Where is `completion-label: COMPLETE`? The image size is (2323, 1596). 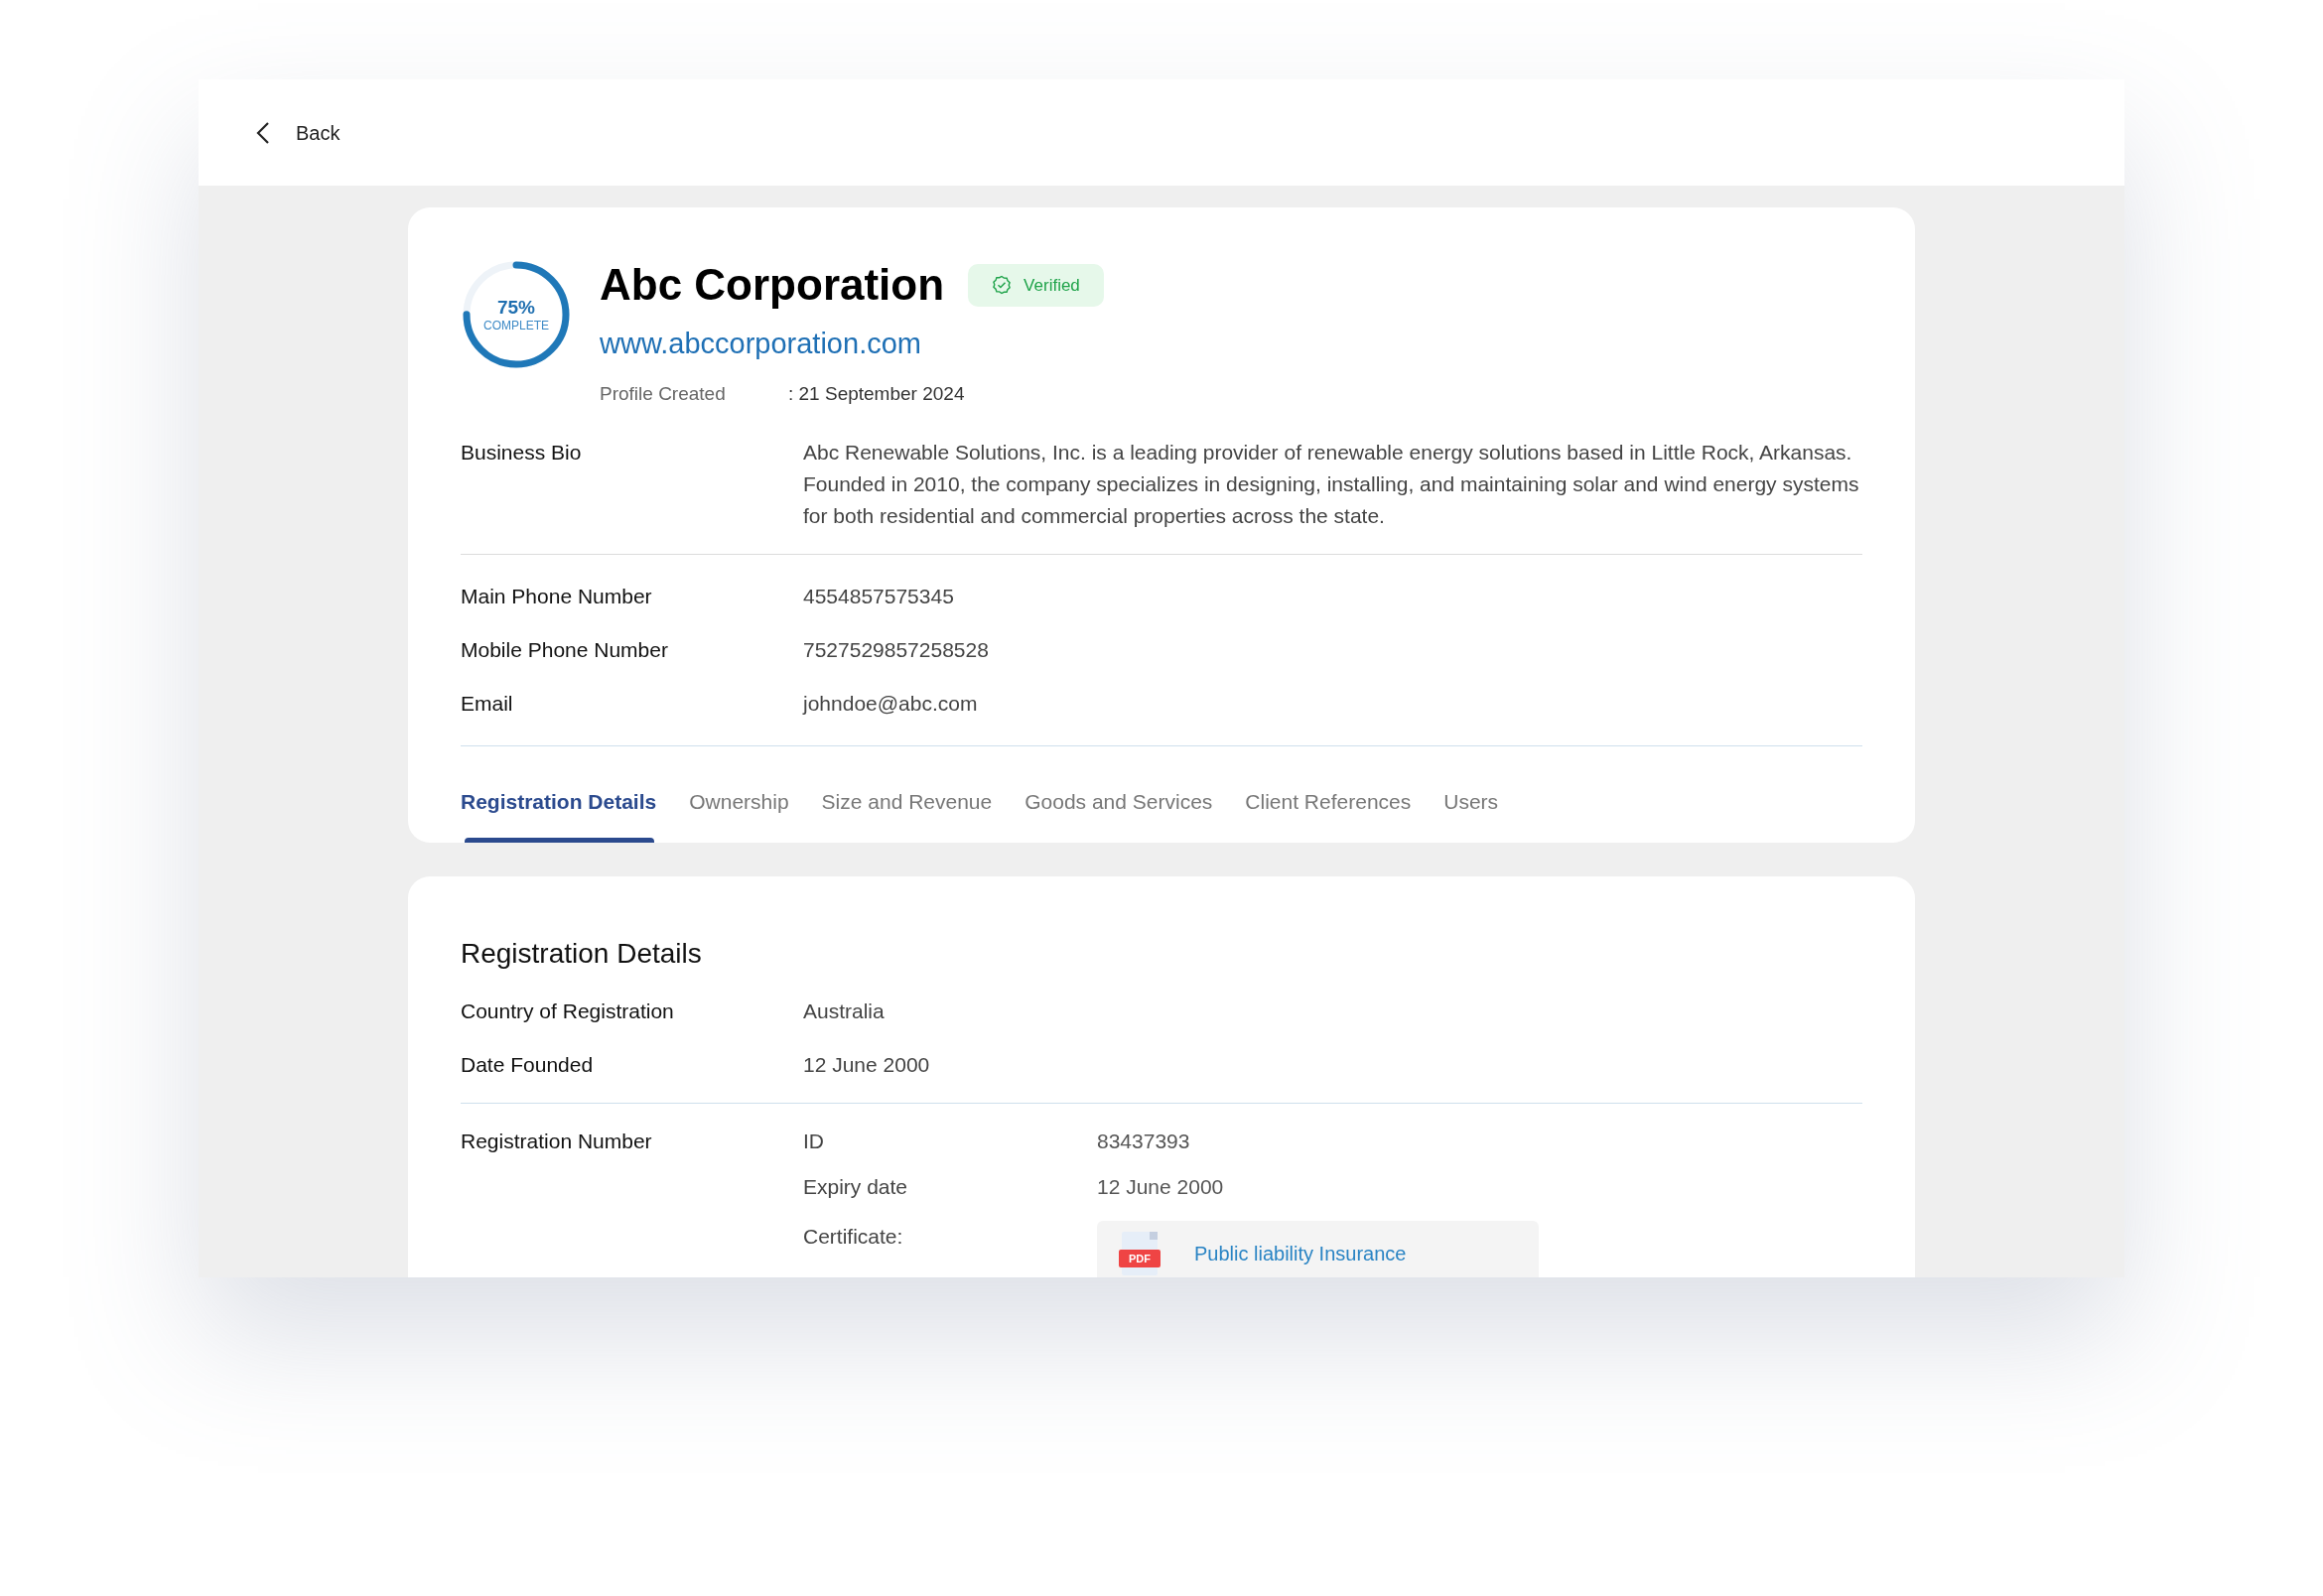 completion-label: COMPLETE is located at coordinates (516, 326).